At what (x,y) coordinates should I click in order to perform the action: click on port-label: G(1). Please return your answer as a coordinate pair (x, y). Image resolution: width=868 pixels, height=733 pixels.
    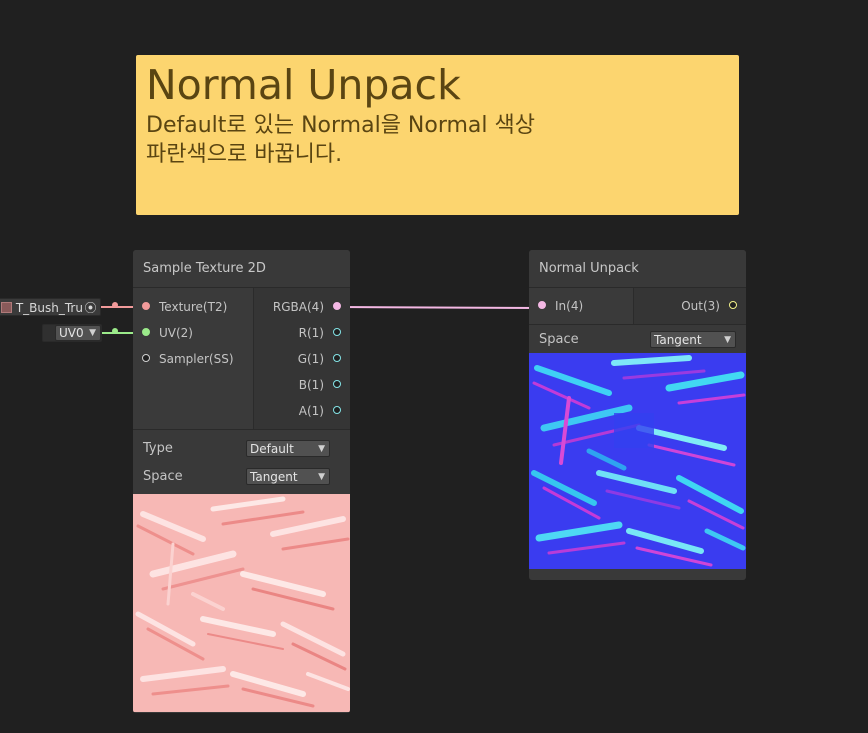
    Looking at the image, I should click on (310, 359).